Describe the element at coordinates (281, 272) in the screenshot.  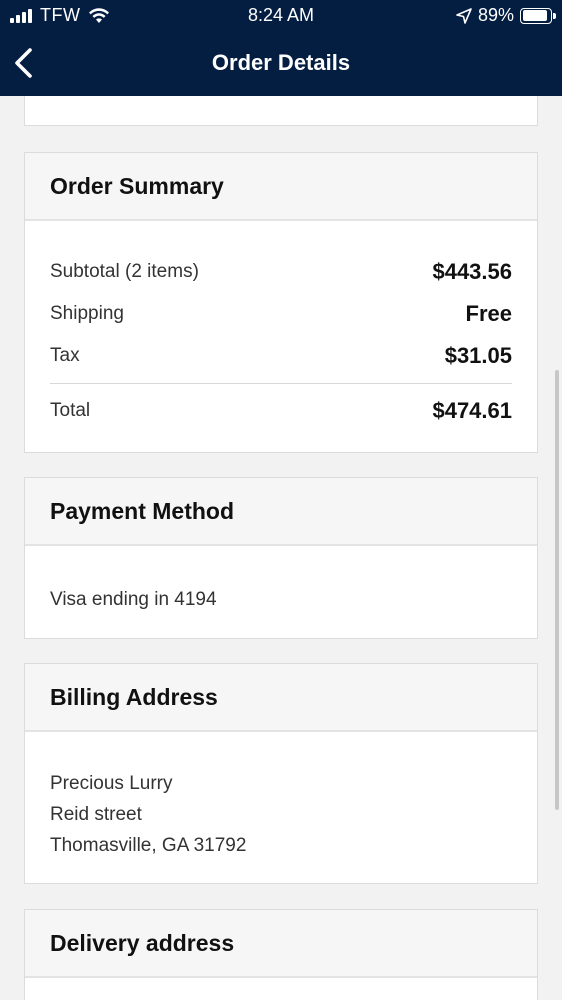
I see `summary-row-subtotal: Subtotal (2 items) $443.56` at that location.